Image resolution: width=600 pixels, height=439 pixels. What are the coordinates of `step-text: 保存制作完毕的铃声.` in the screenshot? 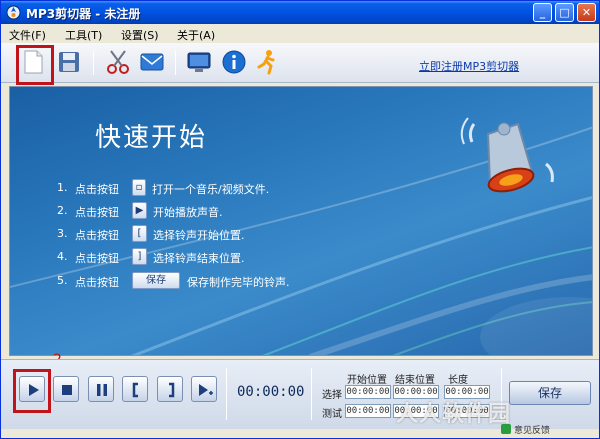 It's located at (238, 282).